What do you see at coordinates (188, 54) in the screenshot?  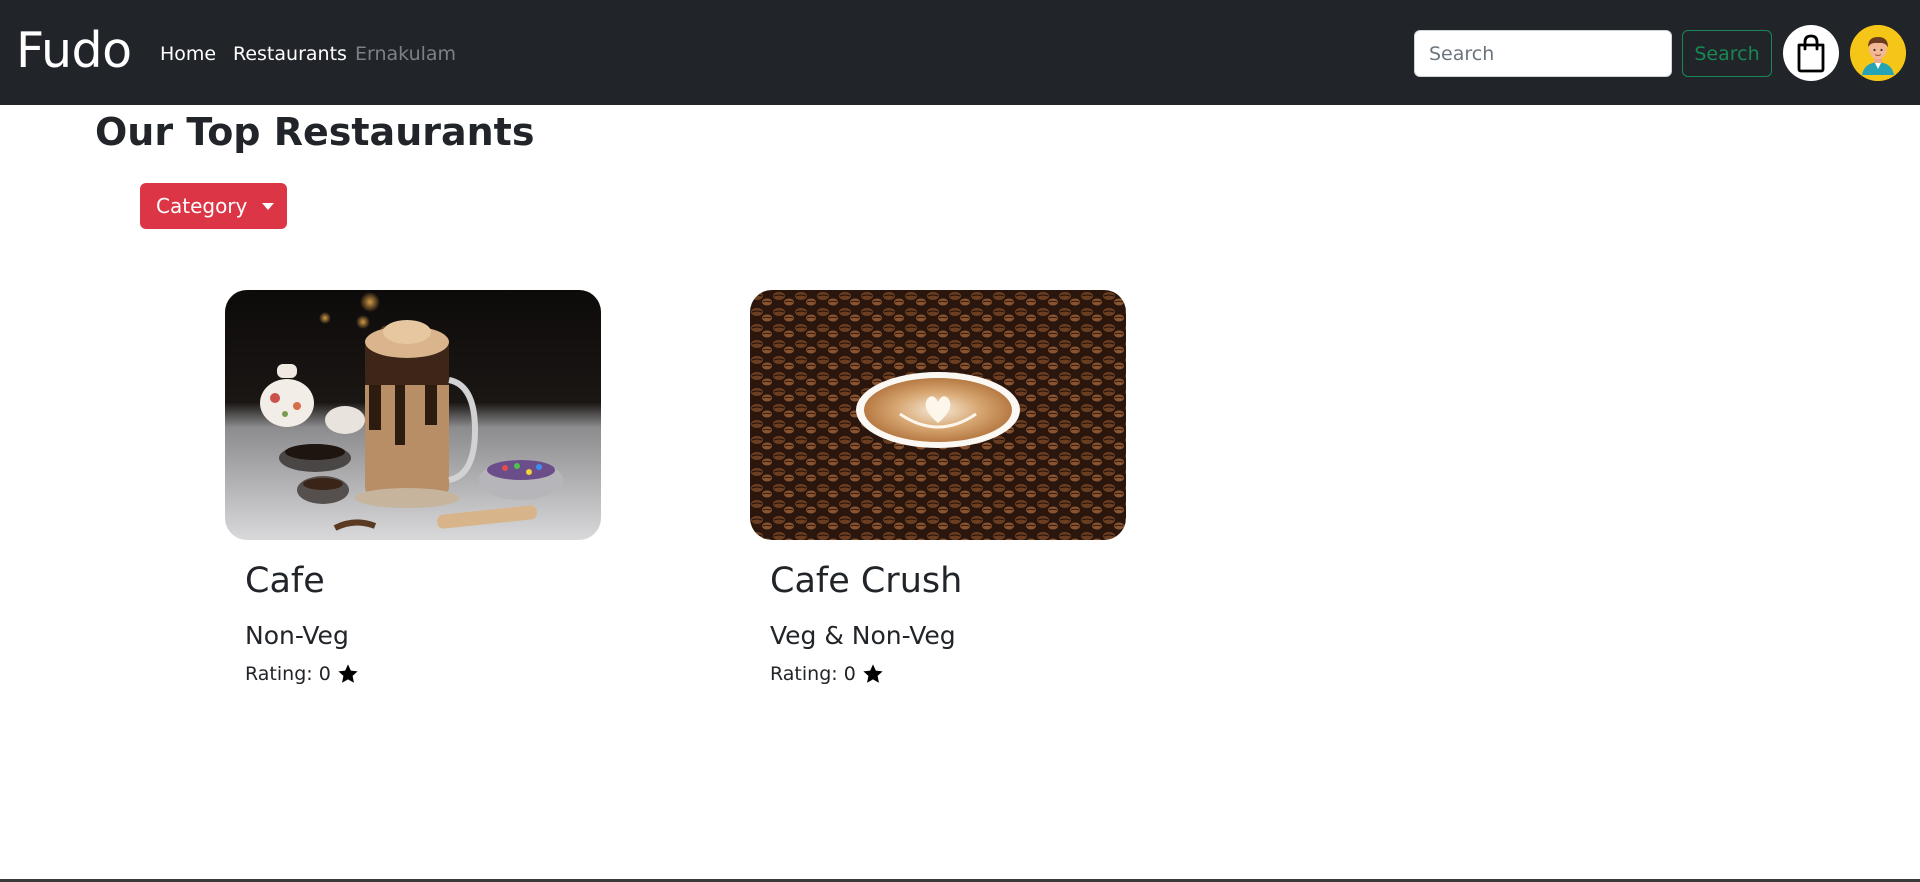 I see `nav-home-link: Home` at bounding box center [188, 54].